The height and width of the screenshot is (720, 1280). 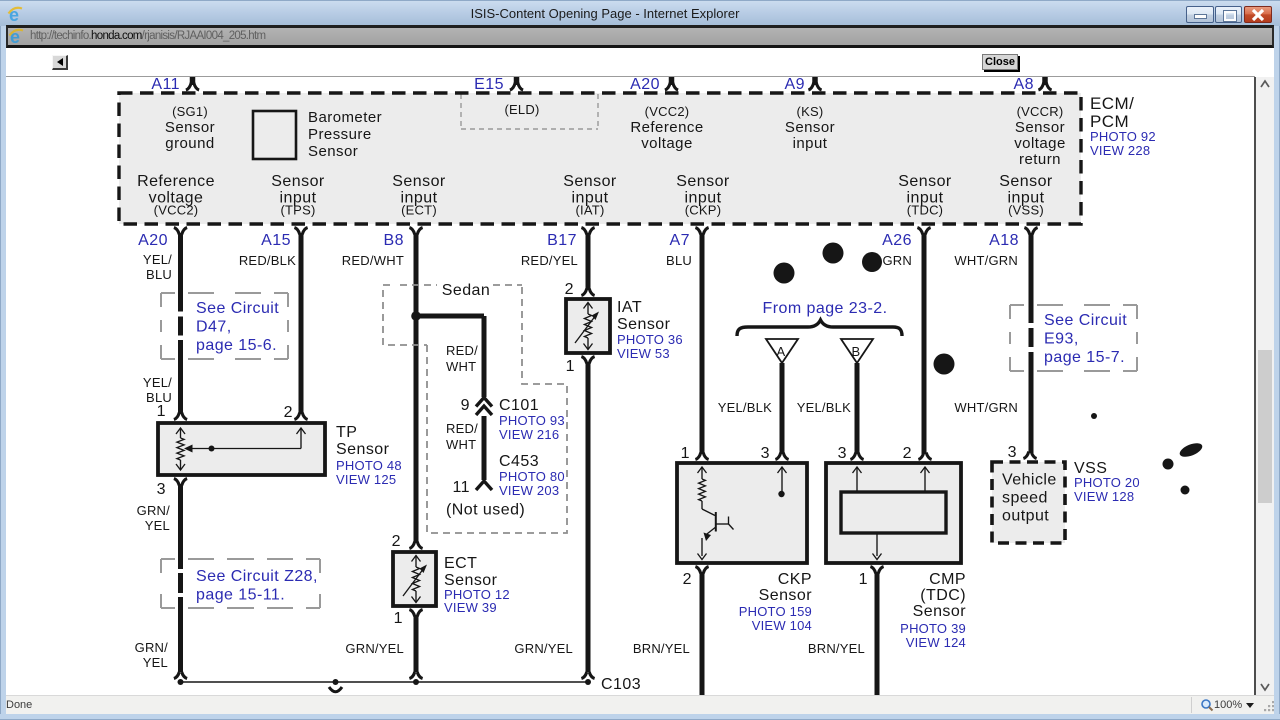 I want to click on svg-text: Sedan, so click(x=466, y=290).